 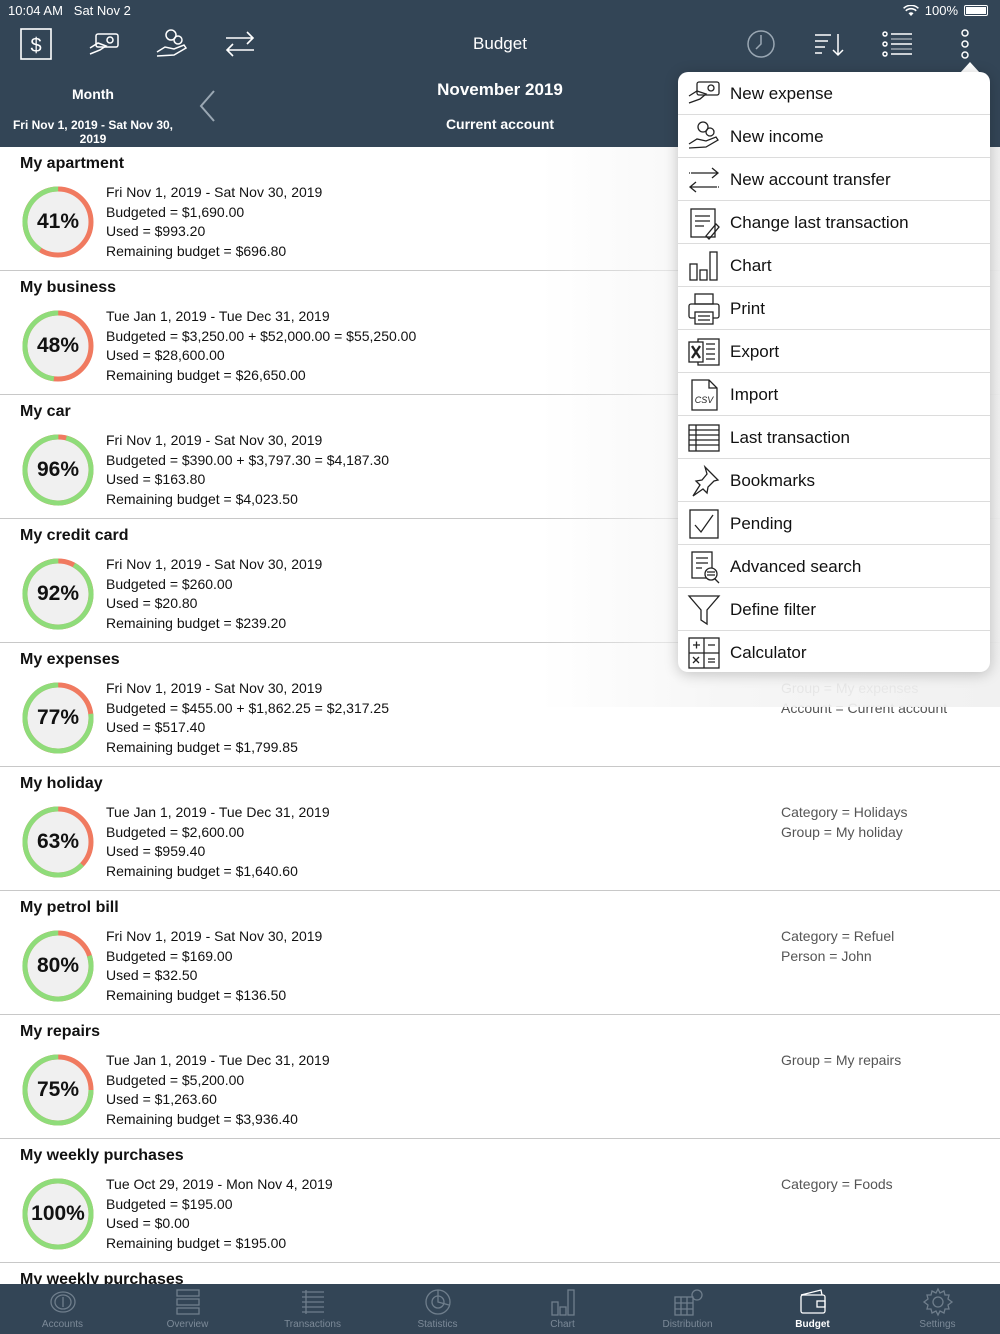 I want to click on filter-line: Group = My holiday, so click(x=842, y=831).